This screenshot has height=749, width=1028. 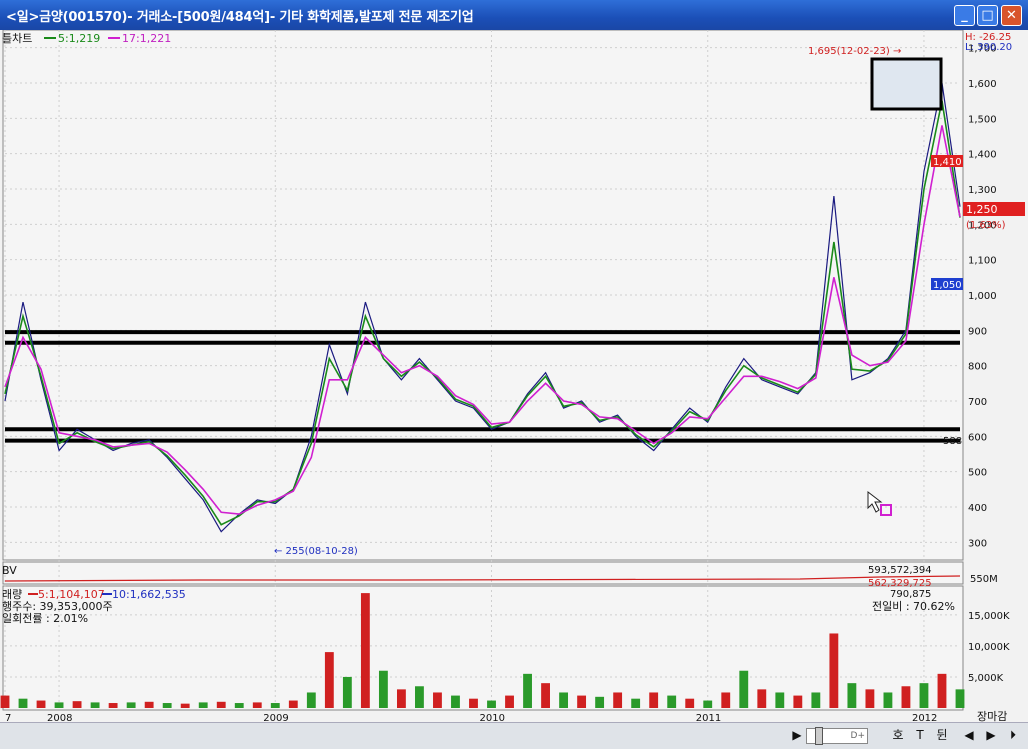 What do you see at coordinates (45, 618) in the screenshot?
I see `turnover-rate: 일회전률 : 2.01%` at bounding box center [45, 618].